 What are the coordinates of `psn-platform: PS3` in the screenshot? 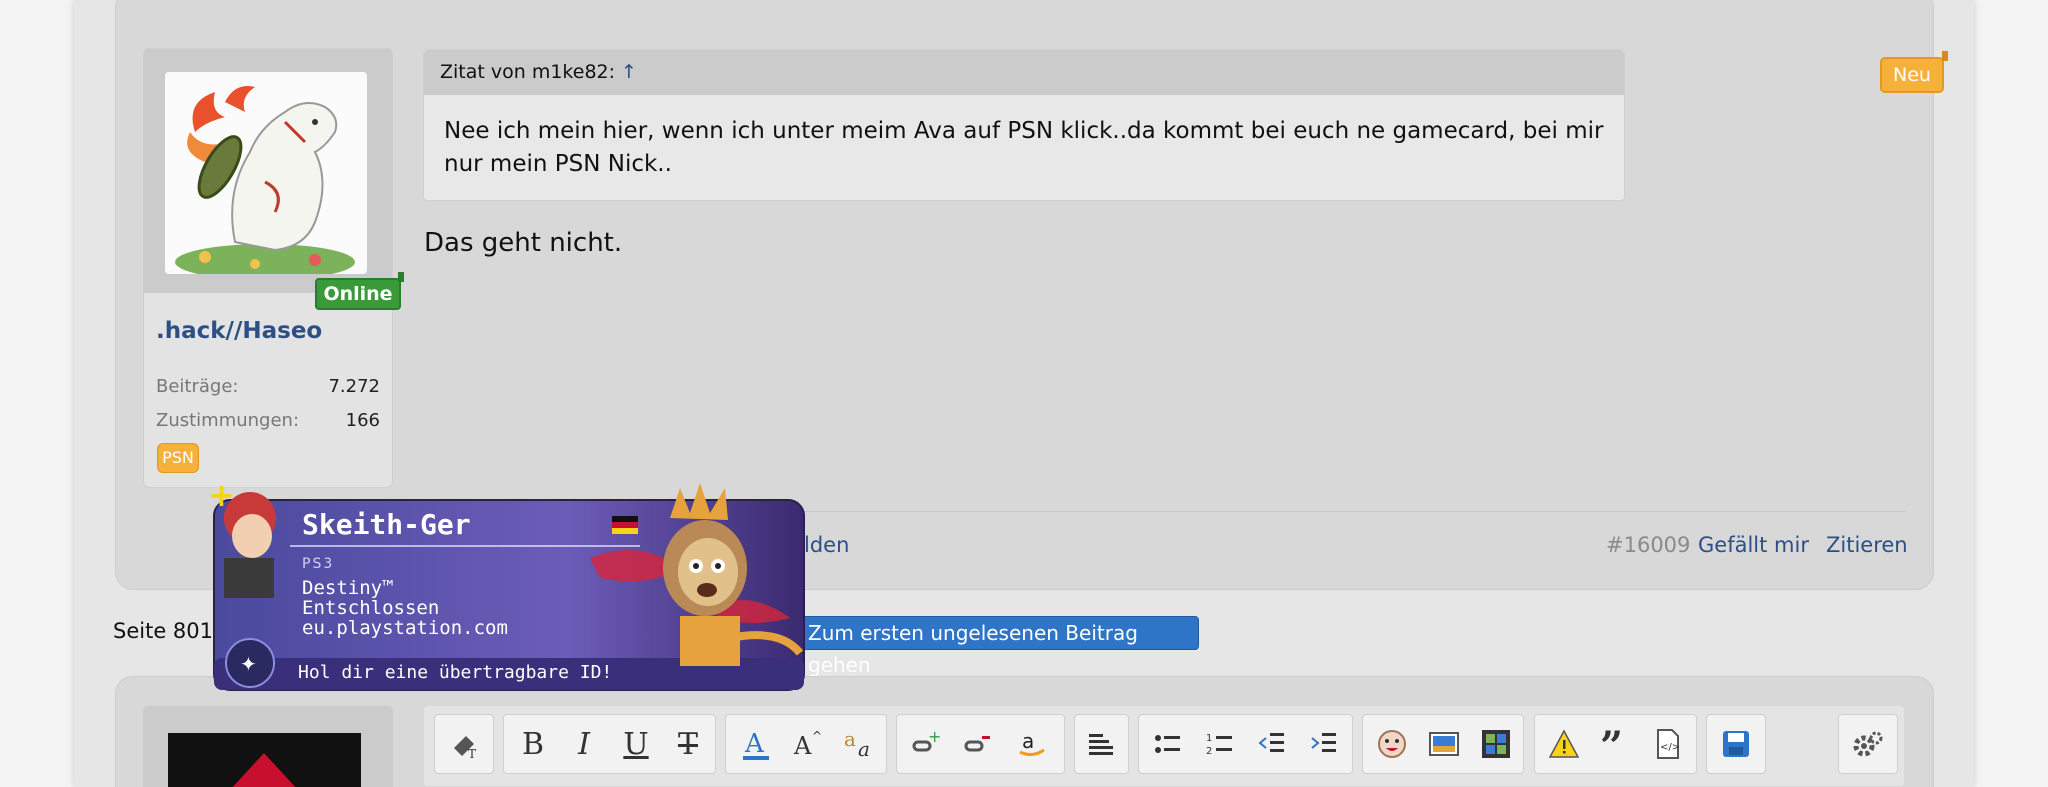 It's located at (318, 564).